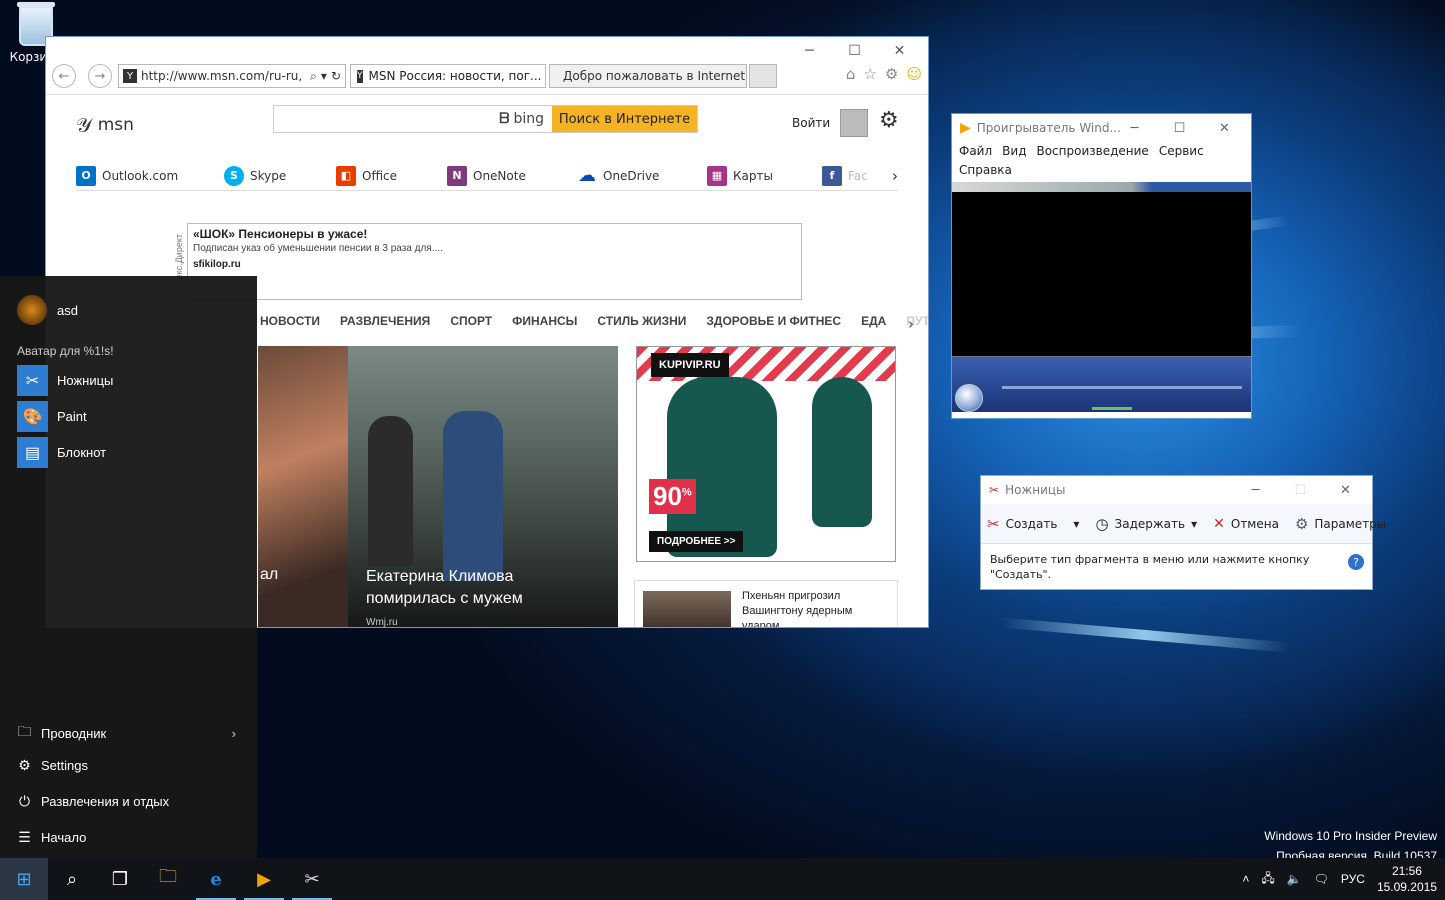  What do you see at coordinates (168, 876) in the screenshot?
I see `folder-icon: 🗀` at bounding box center [168, 876].